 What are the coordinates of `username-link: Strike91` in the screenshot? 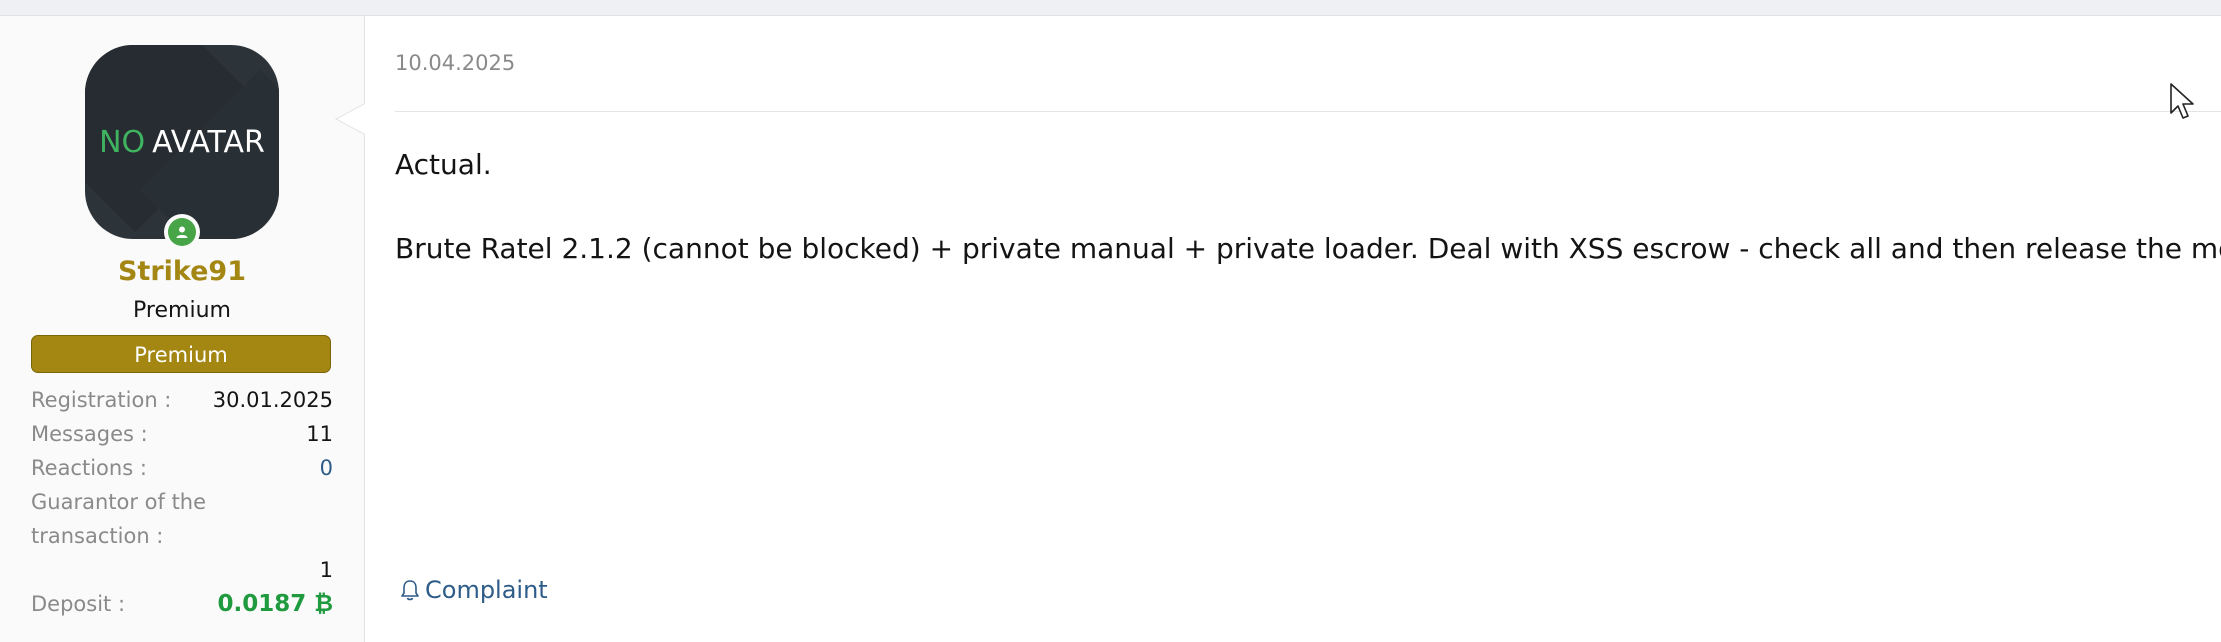 It's located at (182, 271).